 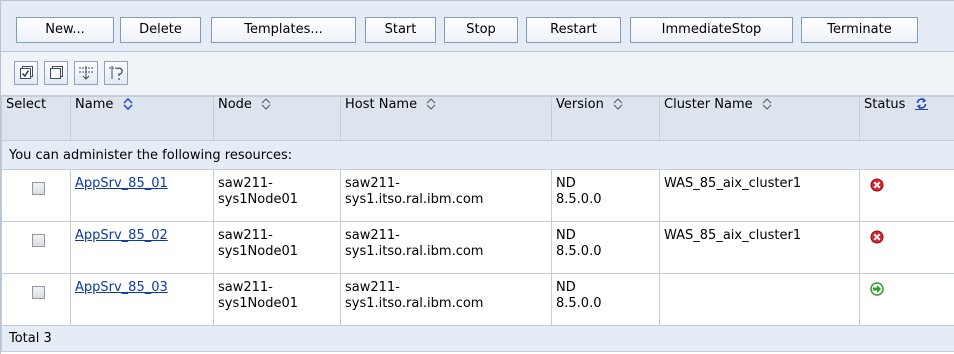 I want to click on header-status: Status, so click(x=906, y=118).